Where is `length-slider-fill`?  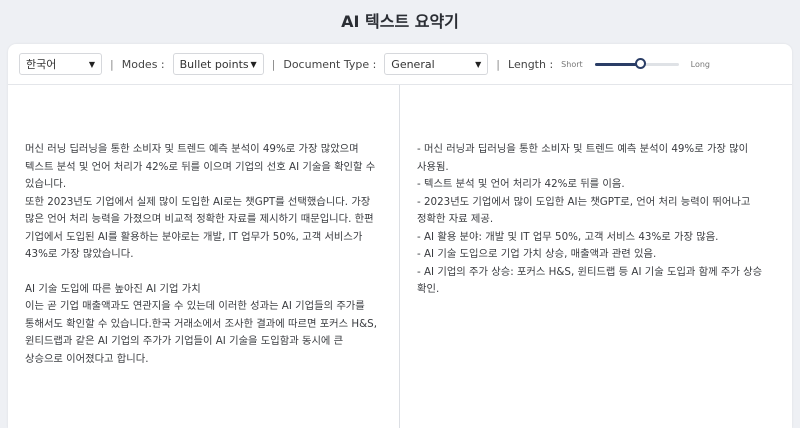
length-slider-fill is located at coordinates (617, 64).